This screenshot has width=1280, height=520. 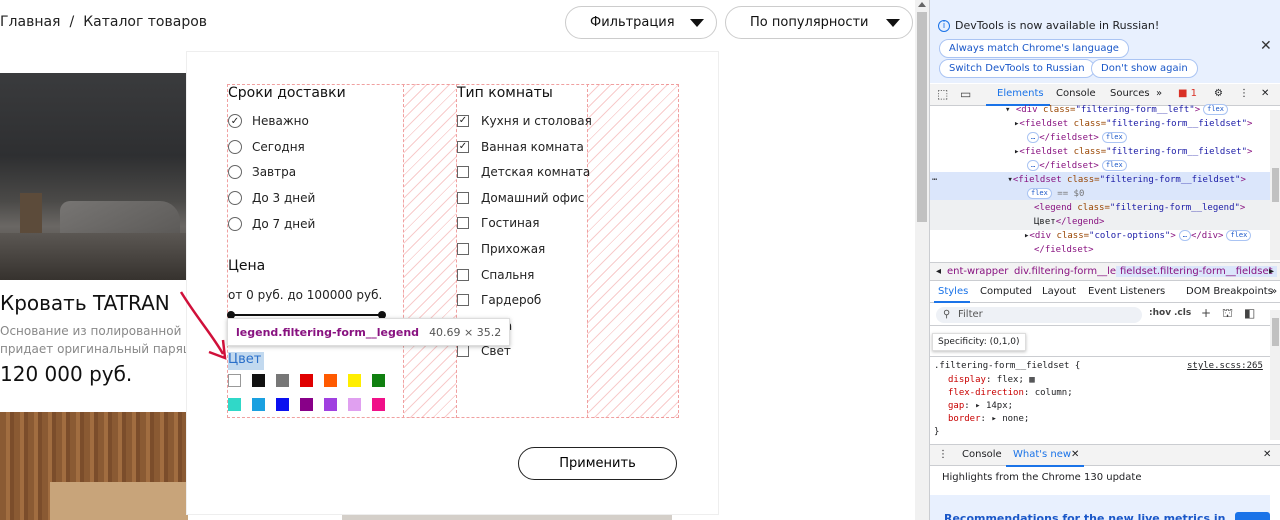 I want to click on product-image, so click(x=94, y=176).